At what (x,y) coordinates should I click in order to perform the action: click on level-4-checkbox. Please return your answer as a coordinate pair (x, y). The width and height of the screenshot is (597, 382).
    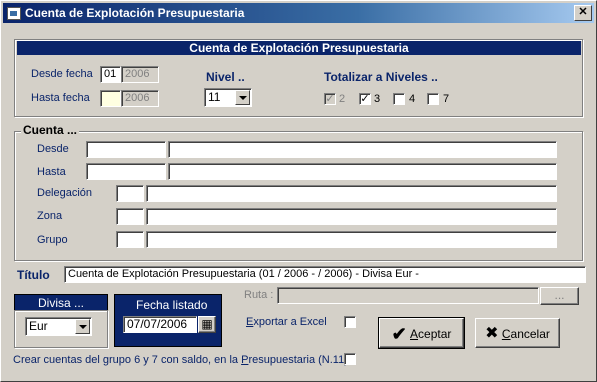
    Looking at the image, I should click on (399, 99).